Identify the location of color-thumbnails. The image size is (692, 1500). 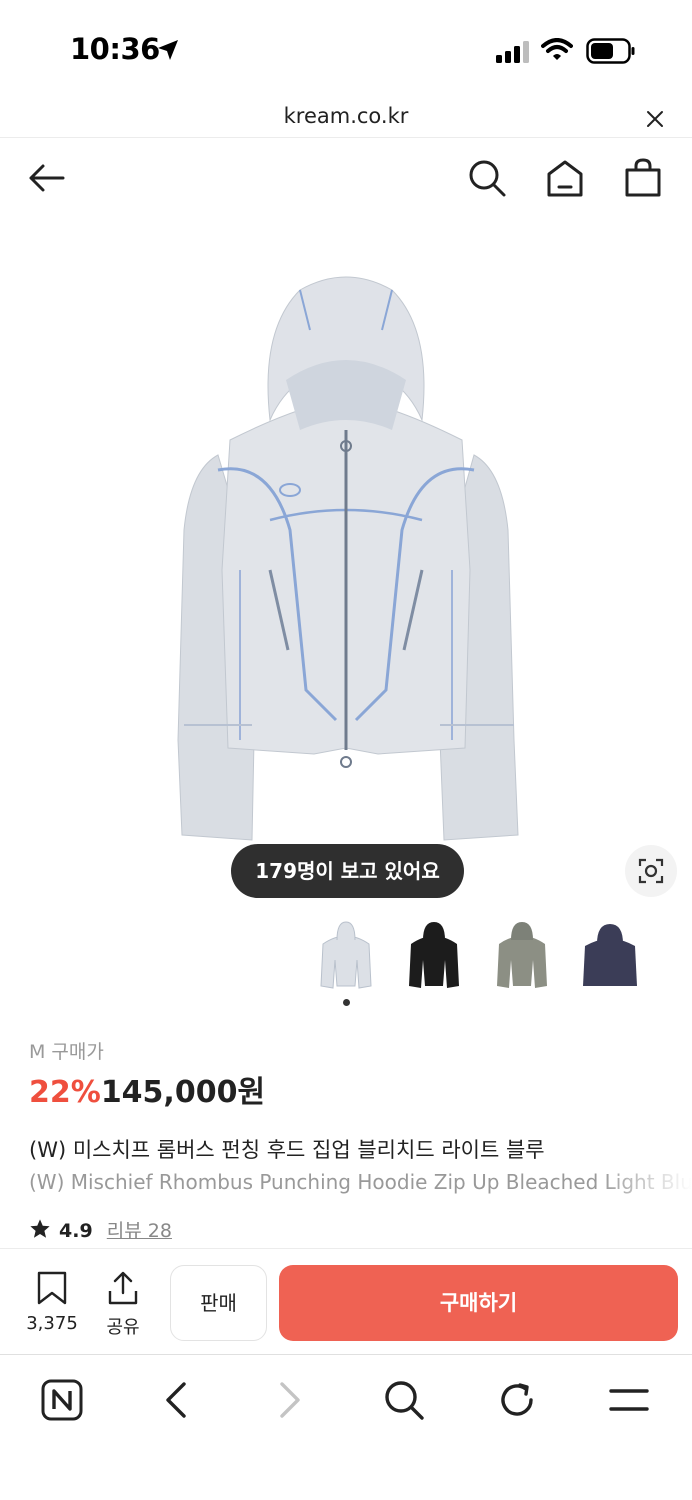
(346, 960).